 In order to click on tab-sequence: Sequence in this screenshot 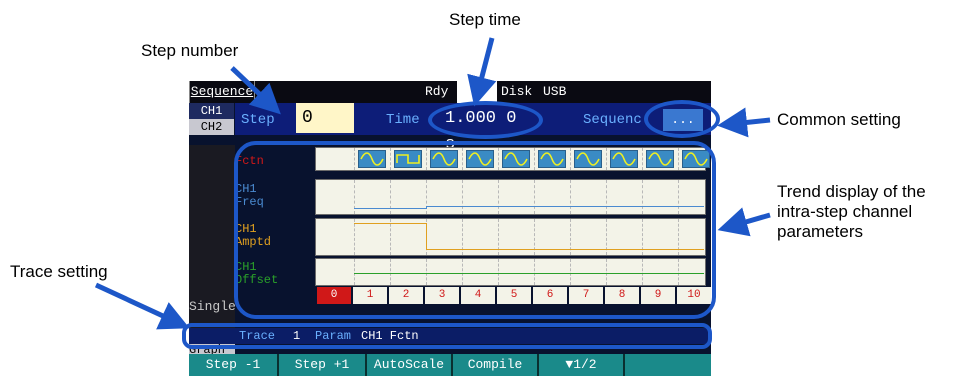, I will do `click(222, 92)`.